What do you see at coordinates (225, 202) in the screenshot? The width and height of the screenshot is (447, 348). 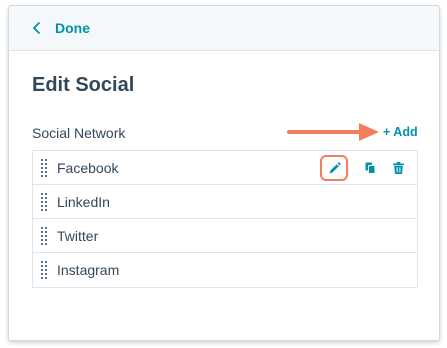 I see `list-item-linkedin: LinkedIn` at bounding box center [225, 202].